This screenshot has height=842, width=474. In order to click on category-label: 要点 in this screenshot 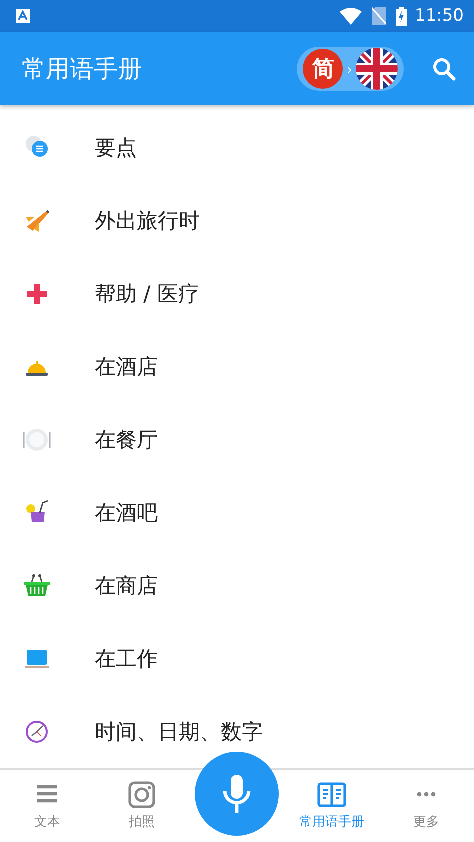, I will do `click(116, 148)`.